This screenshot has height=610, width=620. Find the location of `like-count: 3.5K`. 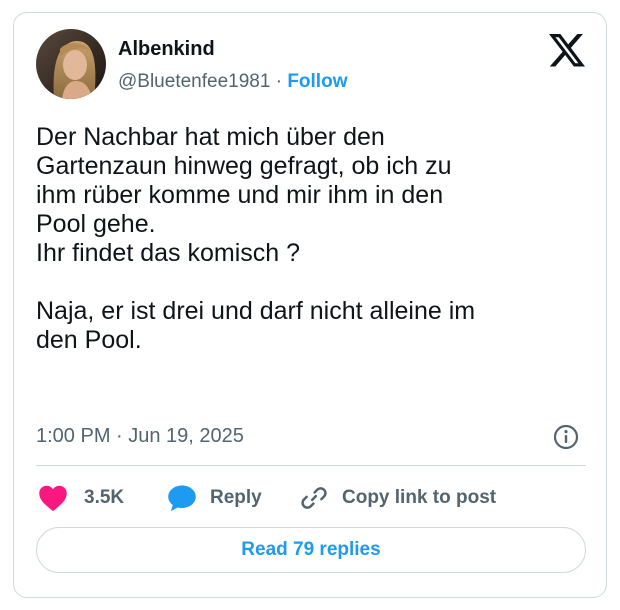

like-count: 3.5K is located at coordinates (104, 497).